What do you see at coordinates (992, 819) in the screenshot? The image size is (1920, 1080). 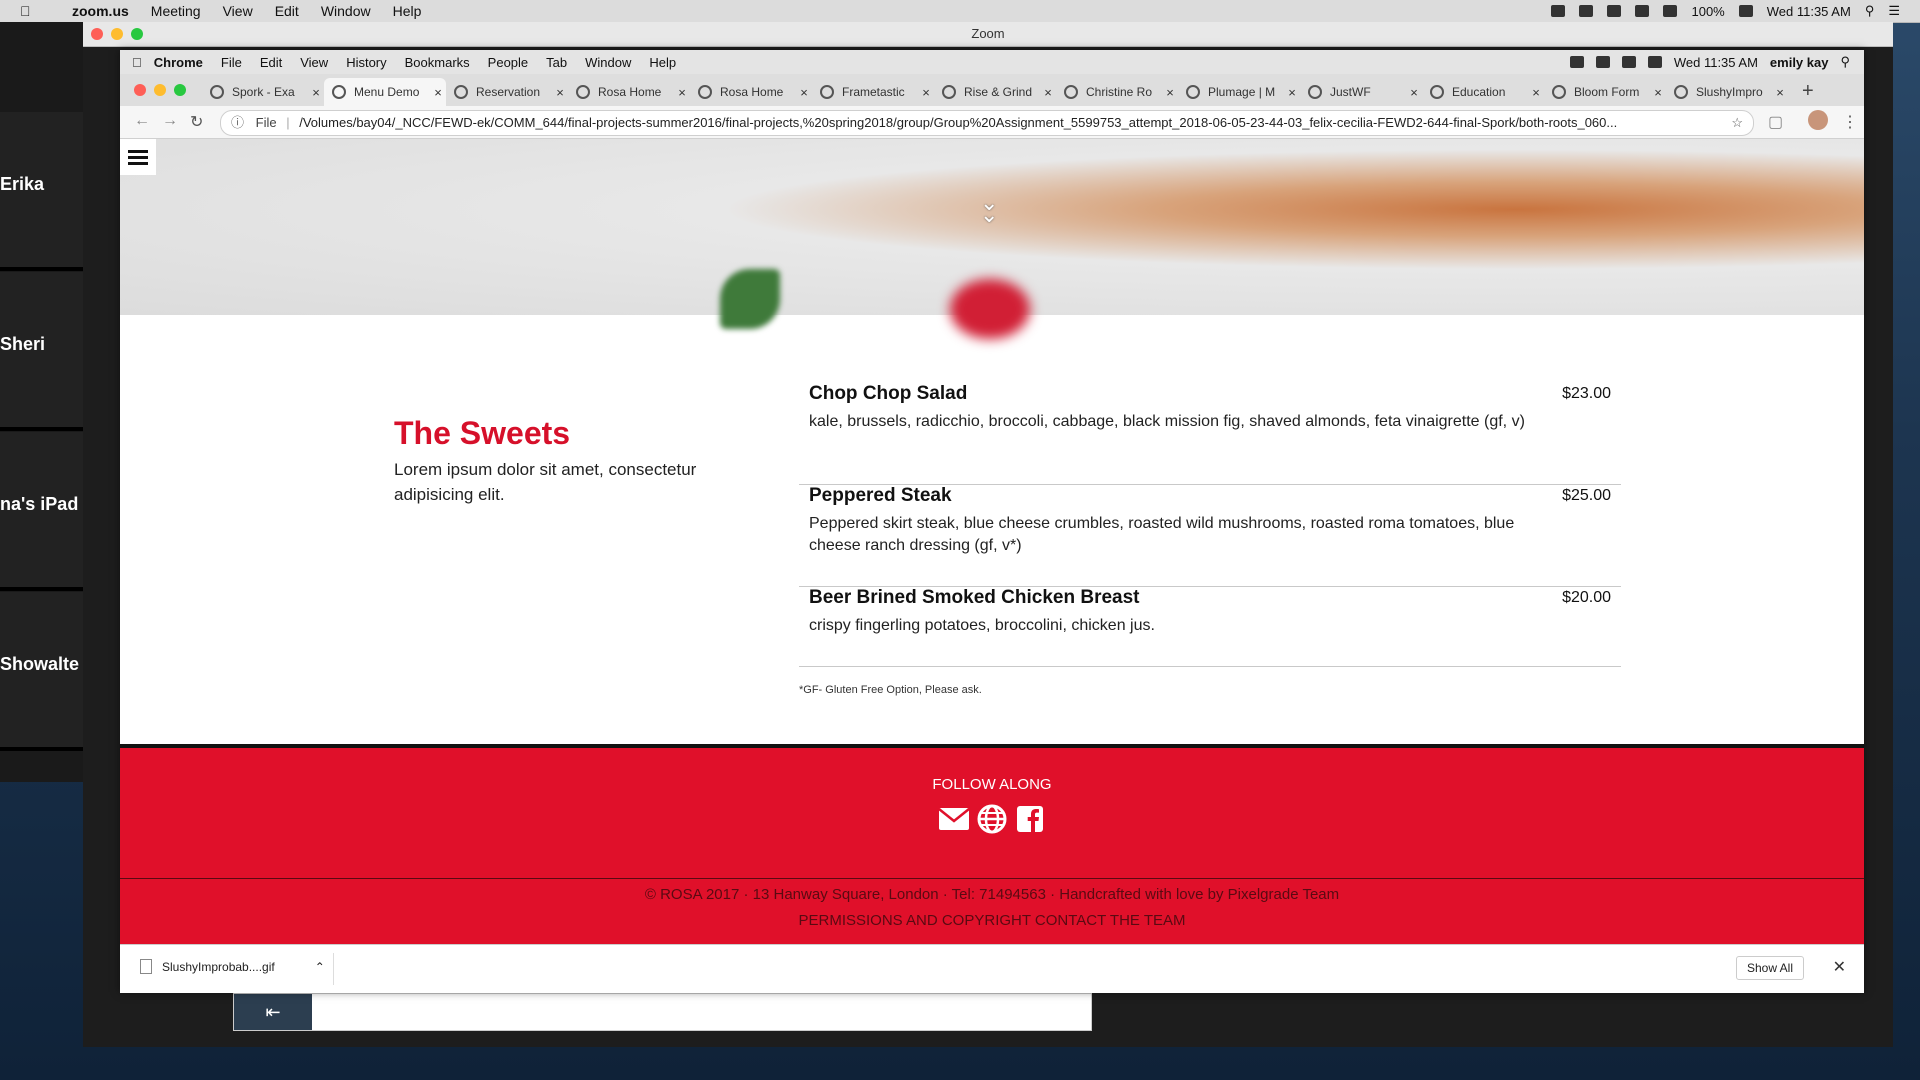 I see `globe-icon` at bounding box center [992, 819].